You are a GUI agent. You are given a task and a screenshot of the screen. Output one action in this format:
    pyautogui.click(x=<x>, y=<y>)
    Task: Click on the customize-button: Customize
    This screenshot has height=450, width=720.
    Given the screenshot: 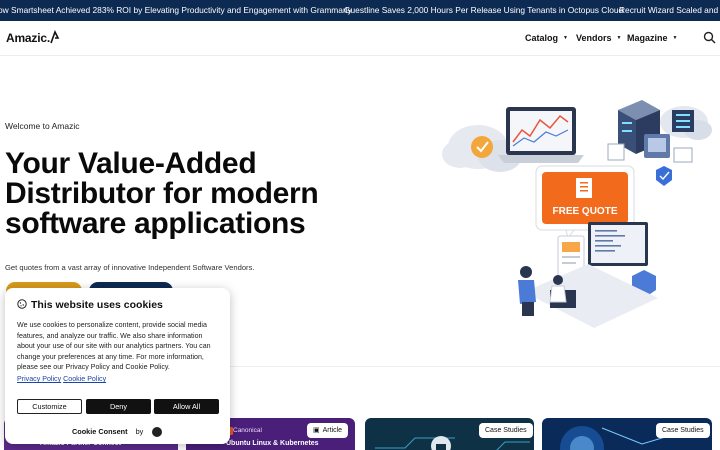 What is the action you would take?
    pyautogui.click(x=49, y=406)
    